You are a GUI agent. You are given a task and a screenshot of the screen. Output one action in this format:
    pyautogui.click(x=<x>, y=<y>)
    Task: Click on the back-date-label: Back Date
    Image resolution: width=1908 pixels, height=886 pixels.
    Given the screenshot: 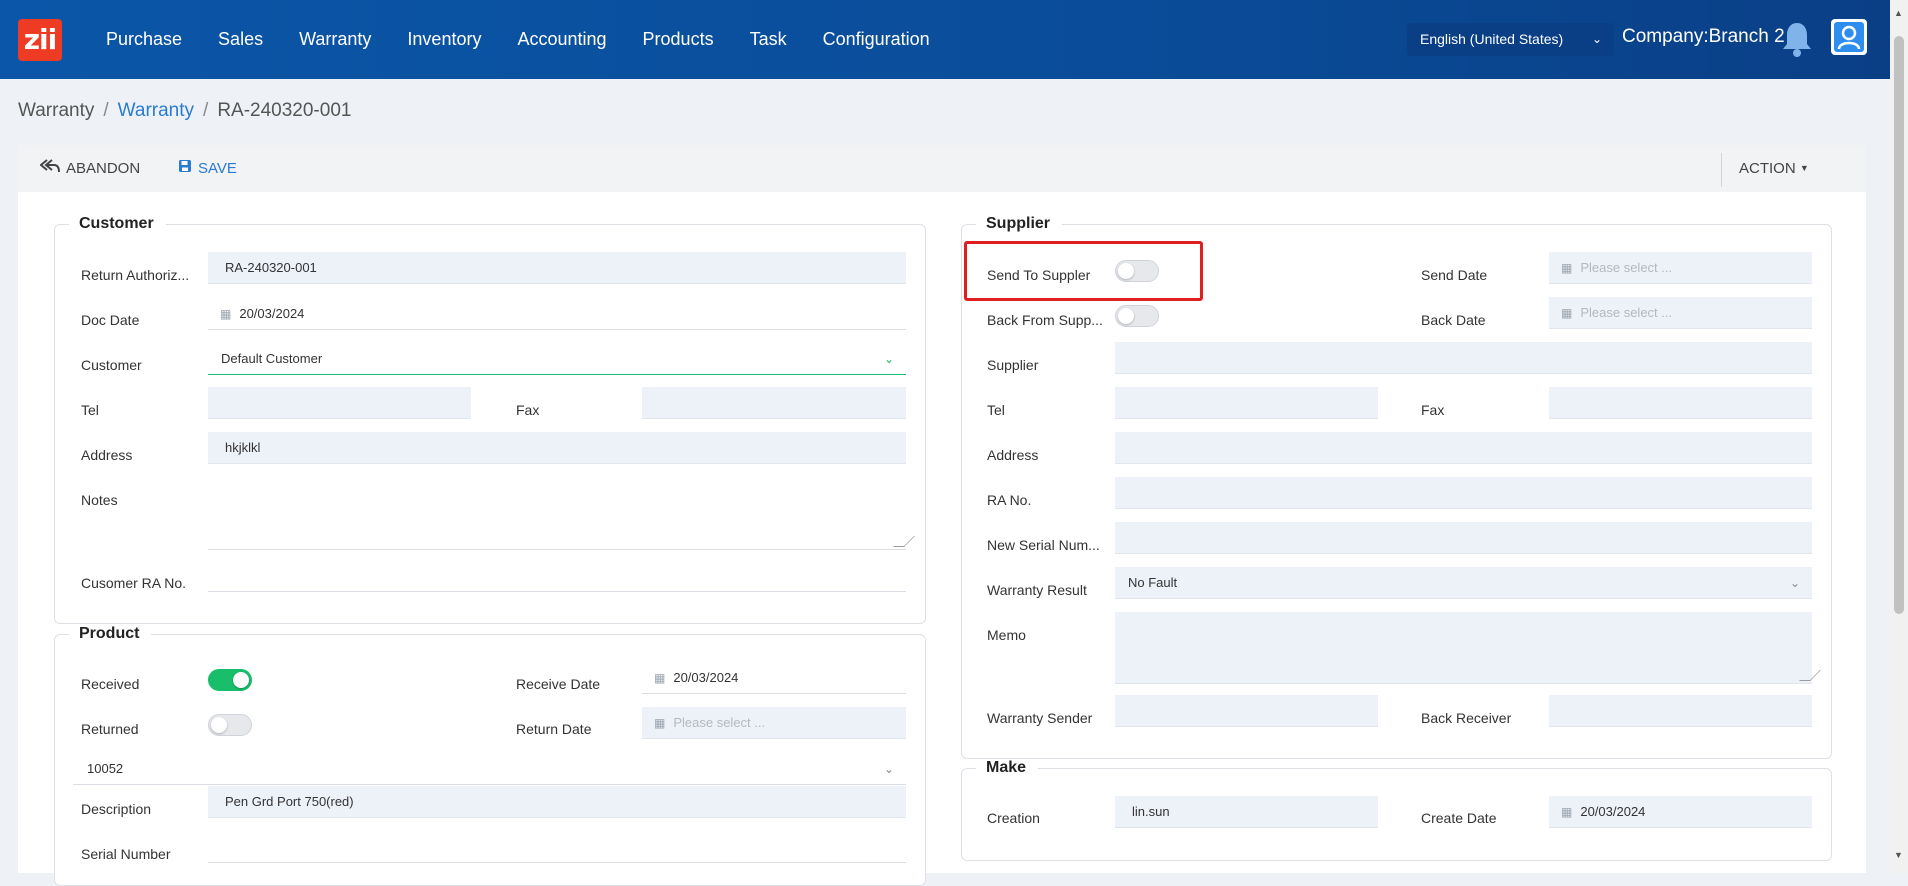 What is the action you would take?
    pyautogui.click(x=1453, y=320)
    